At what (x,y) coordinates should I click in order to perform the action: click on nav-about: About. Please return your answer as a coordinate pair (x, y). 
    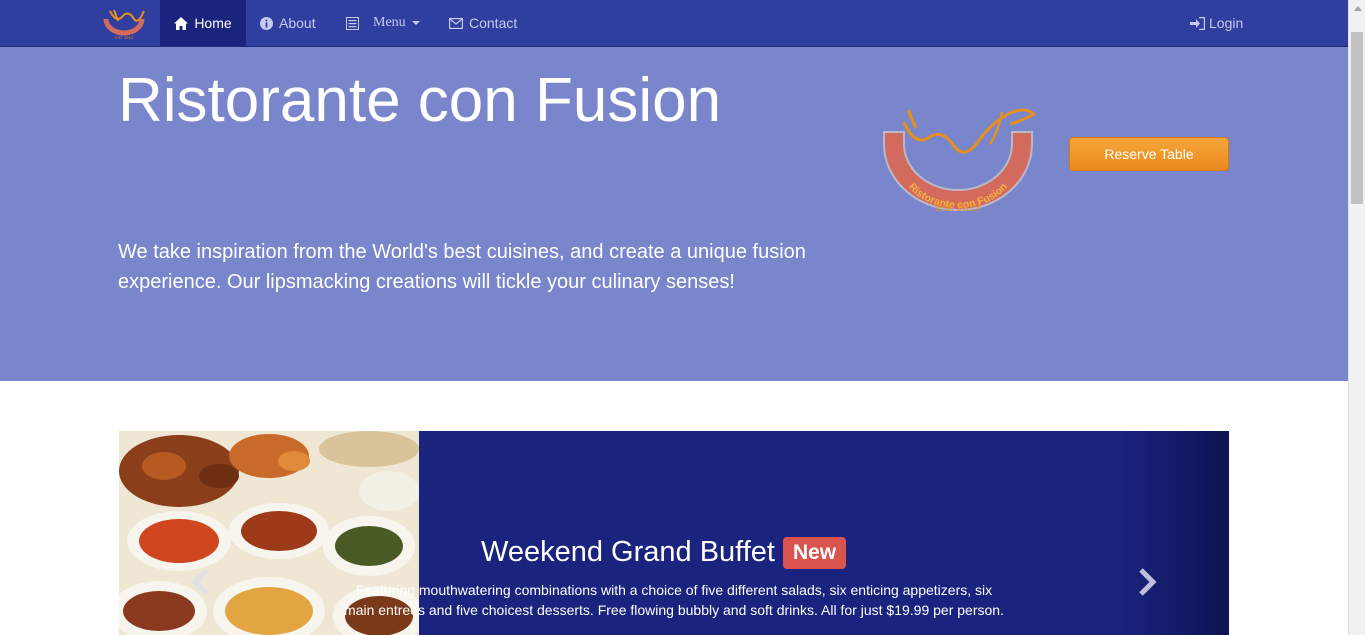
    Looking at the image, I should click on (288, 23).